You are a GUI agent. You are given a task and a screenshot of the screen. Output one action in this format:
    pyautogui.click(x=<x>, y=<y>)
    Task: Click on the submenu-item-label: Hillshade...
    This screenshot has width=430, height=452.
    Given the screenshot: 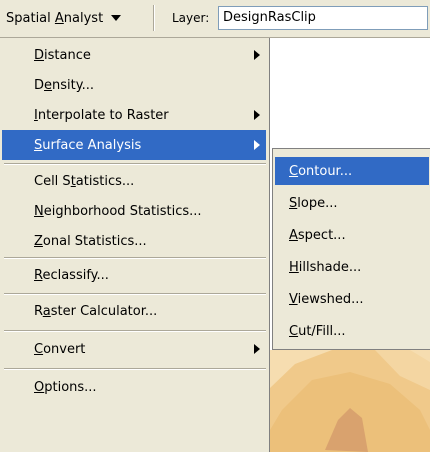 What is the action you would take?
    pyautogui.click(x=325, y=267)
    